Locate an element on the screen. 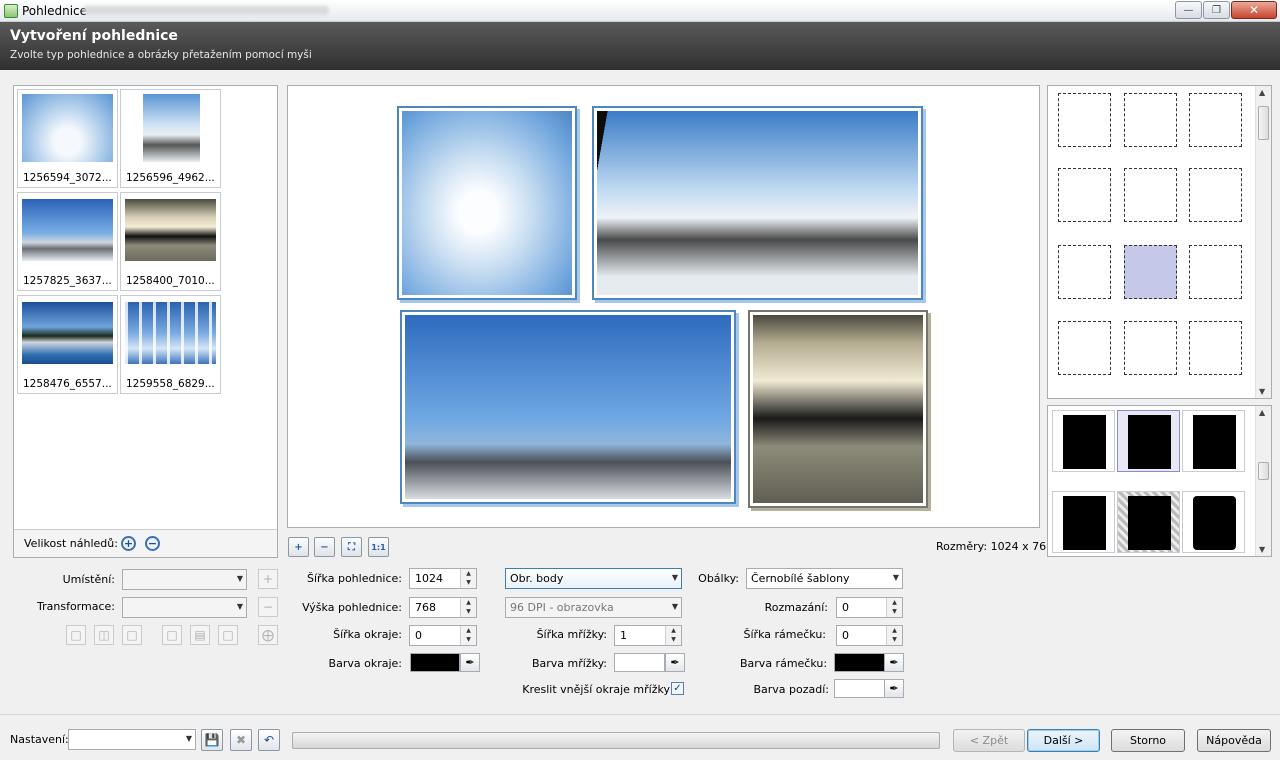  next-button: Další > is located at coordinates (1063, 740).